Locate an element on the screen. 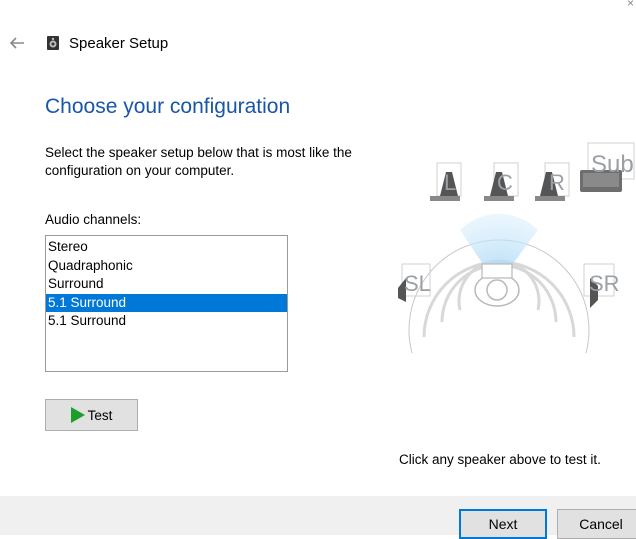 This screenshot has height=539, width=636. test-button: Test is located at coordinates (91, 415).